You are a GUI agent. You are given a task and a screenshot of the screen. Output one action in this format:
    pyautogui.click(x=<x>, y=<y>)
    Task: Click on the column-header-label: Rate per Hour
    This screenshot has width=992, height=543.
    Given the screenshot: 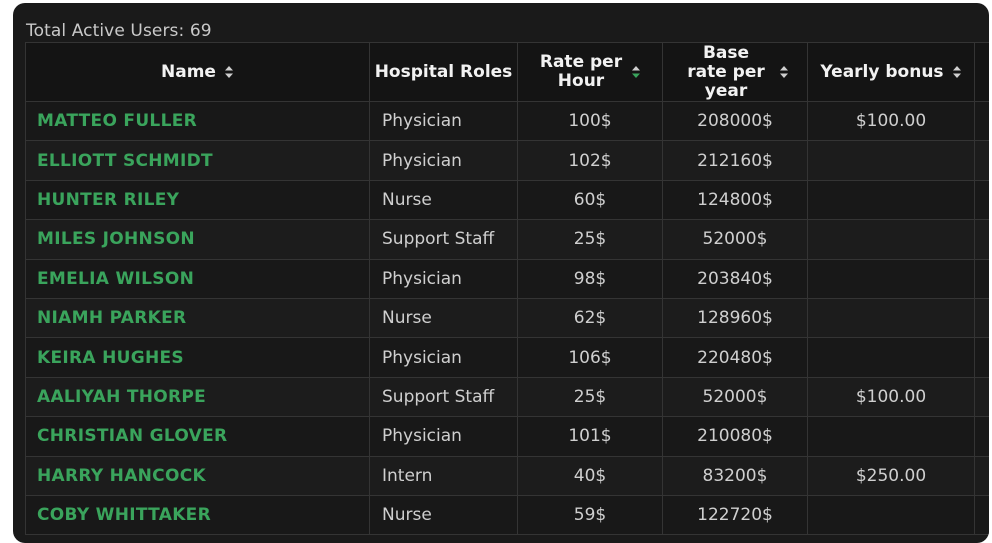 What is the action you would take?
    pyautogui.click(x=581, y=71)
    